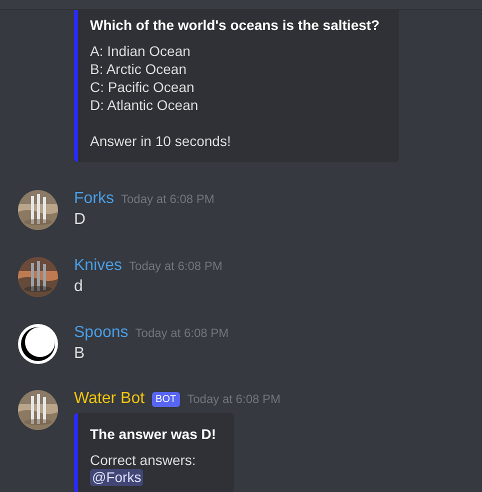 The image size is (482, 492). What do you see at coordinates (143, 460) in the screenshot?
I see `embed-text: Correct answers:` at bounding box center [143, 460].